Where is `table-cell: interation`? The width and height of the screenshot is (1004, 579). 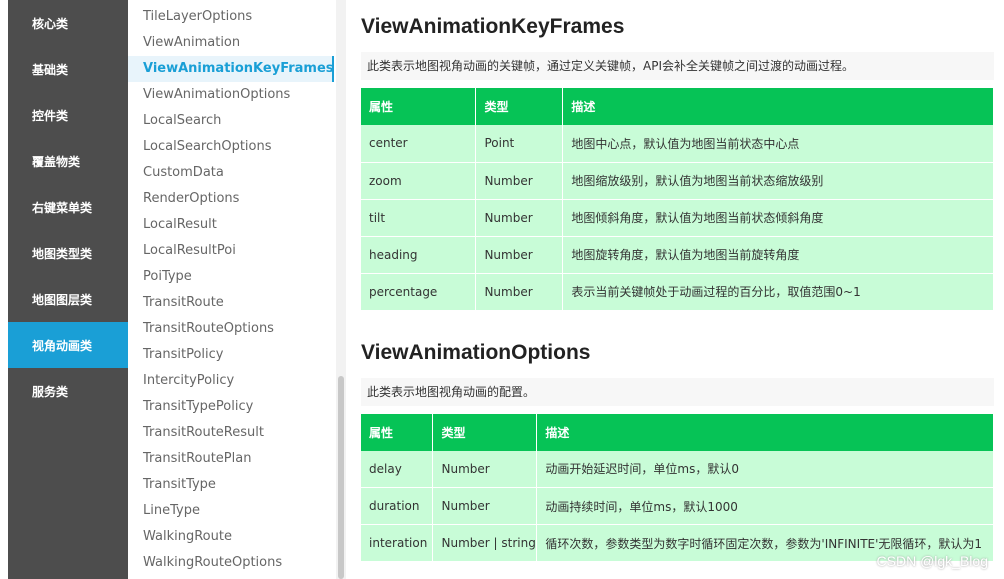 table-cell: interation is located at coordinates (397, 543).